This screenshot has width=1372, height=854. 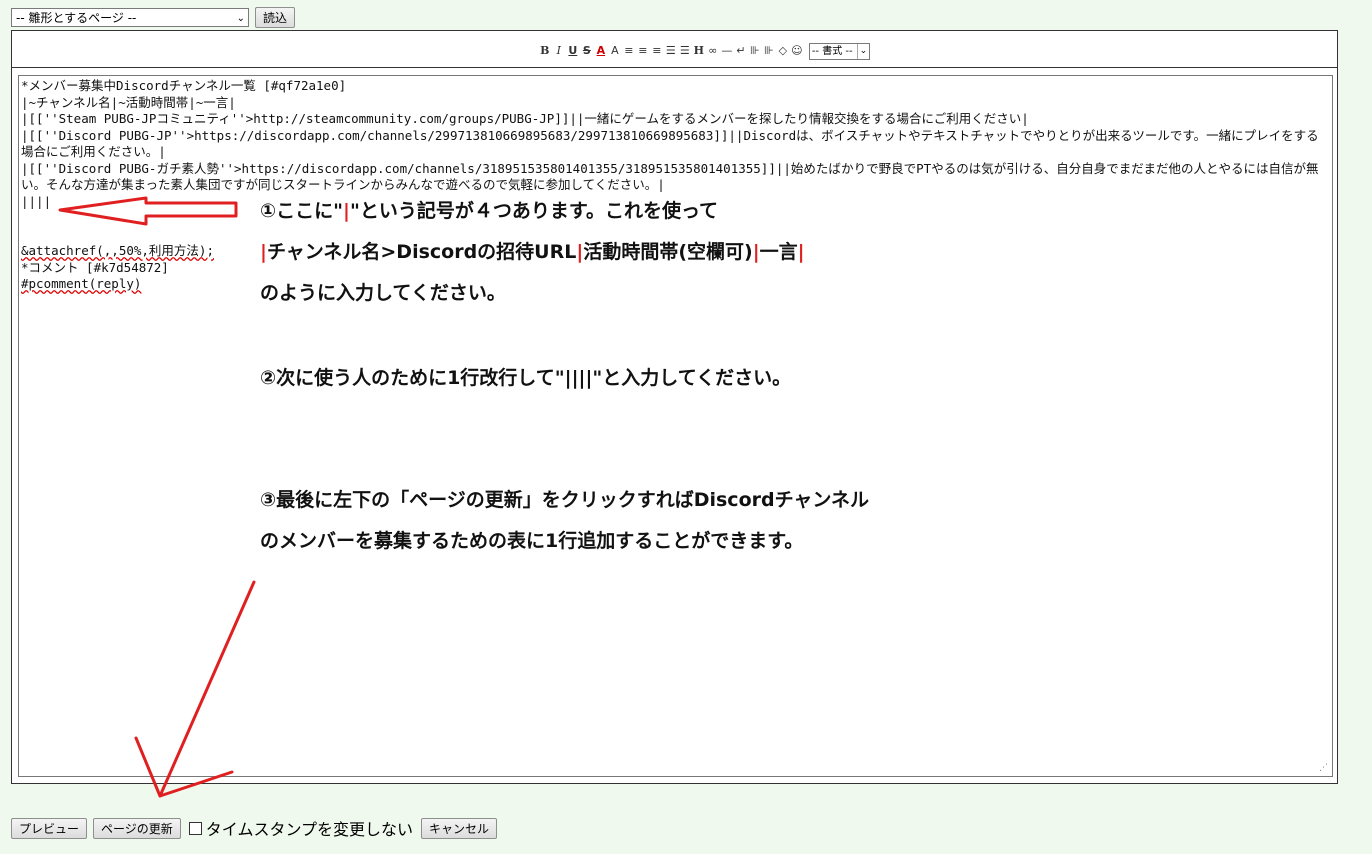 What do you see at coordinates (458, 828) in the screenshot?
I see `cancel-button: キャンセル` at bounding box center [458, 828].